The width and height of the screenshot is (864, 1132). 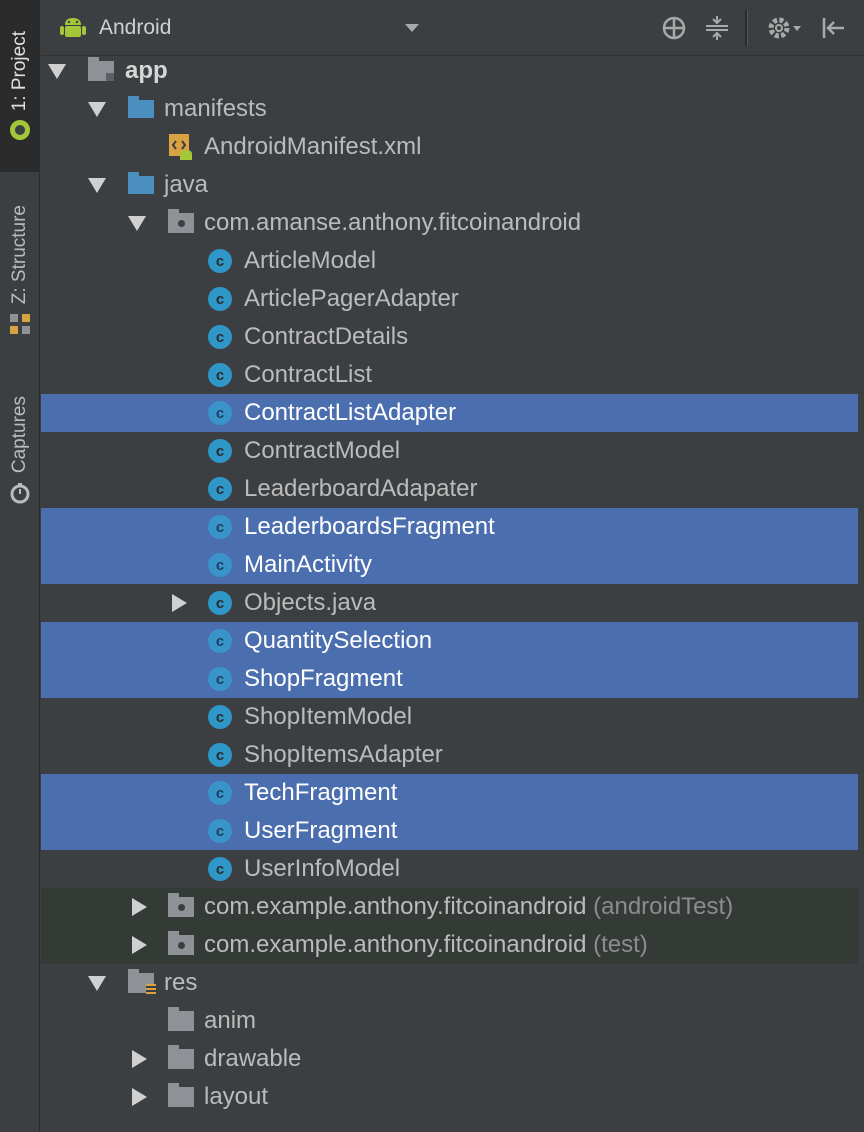 I want to click on collapse-all-button, so click(x=717, y=28).